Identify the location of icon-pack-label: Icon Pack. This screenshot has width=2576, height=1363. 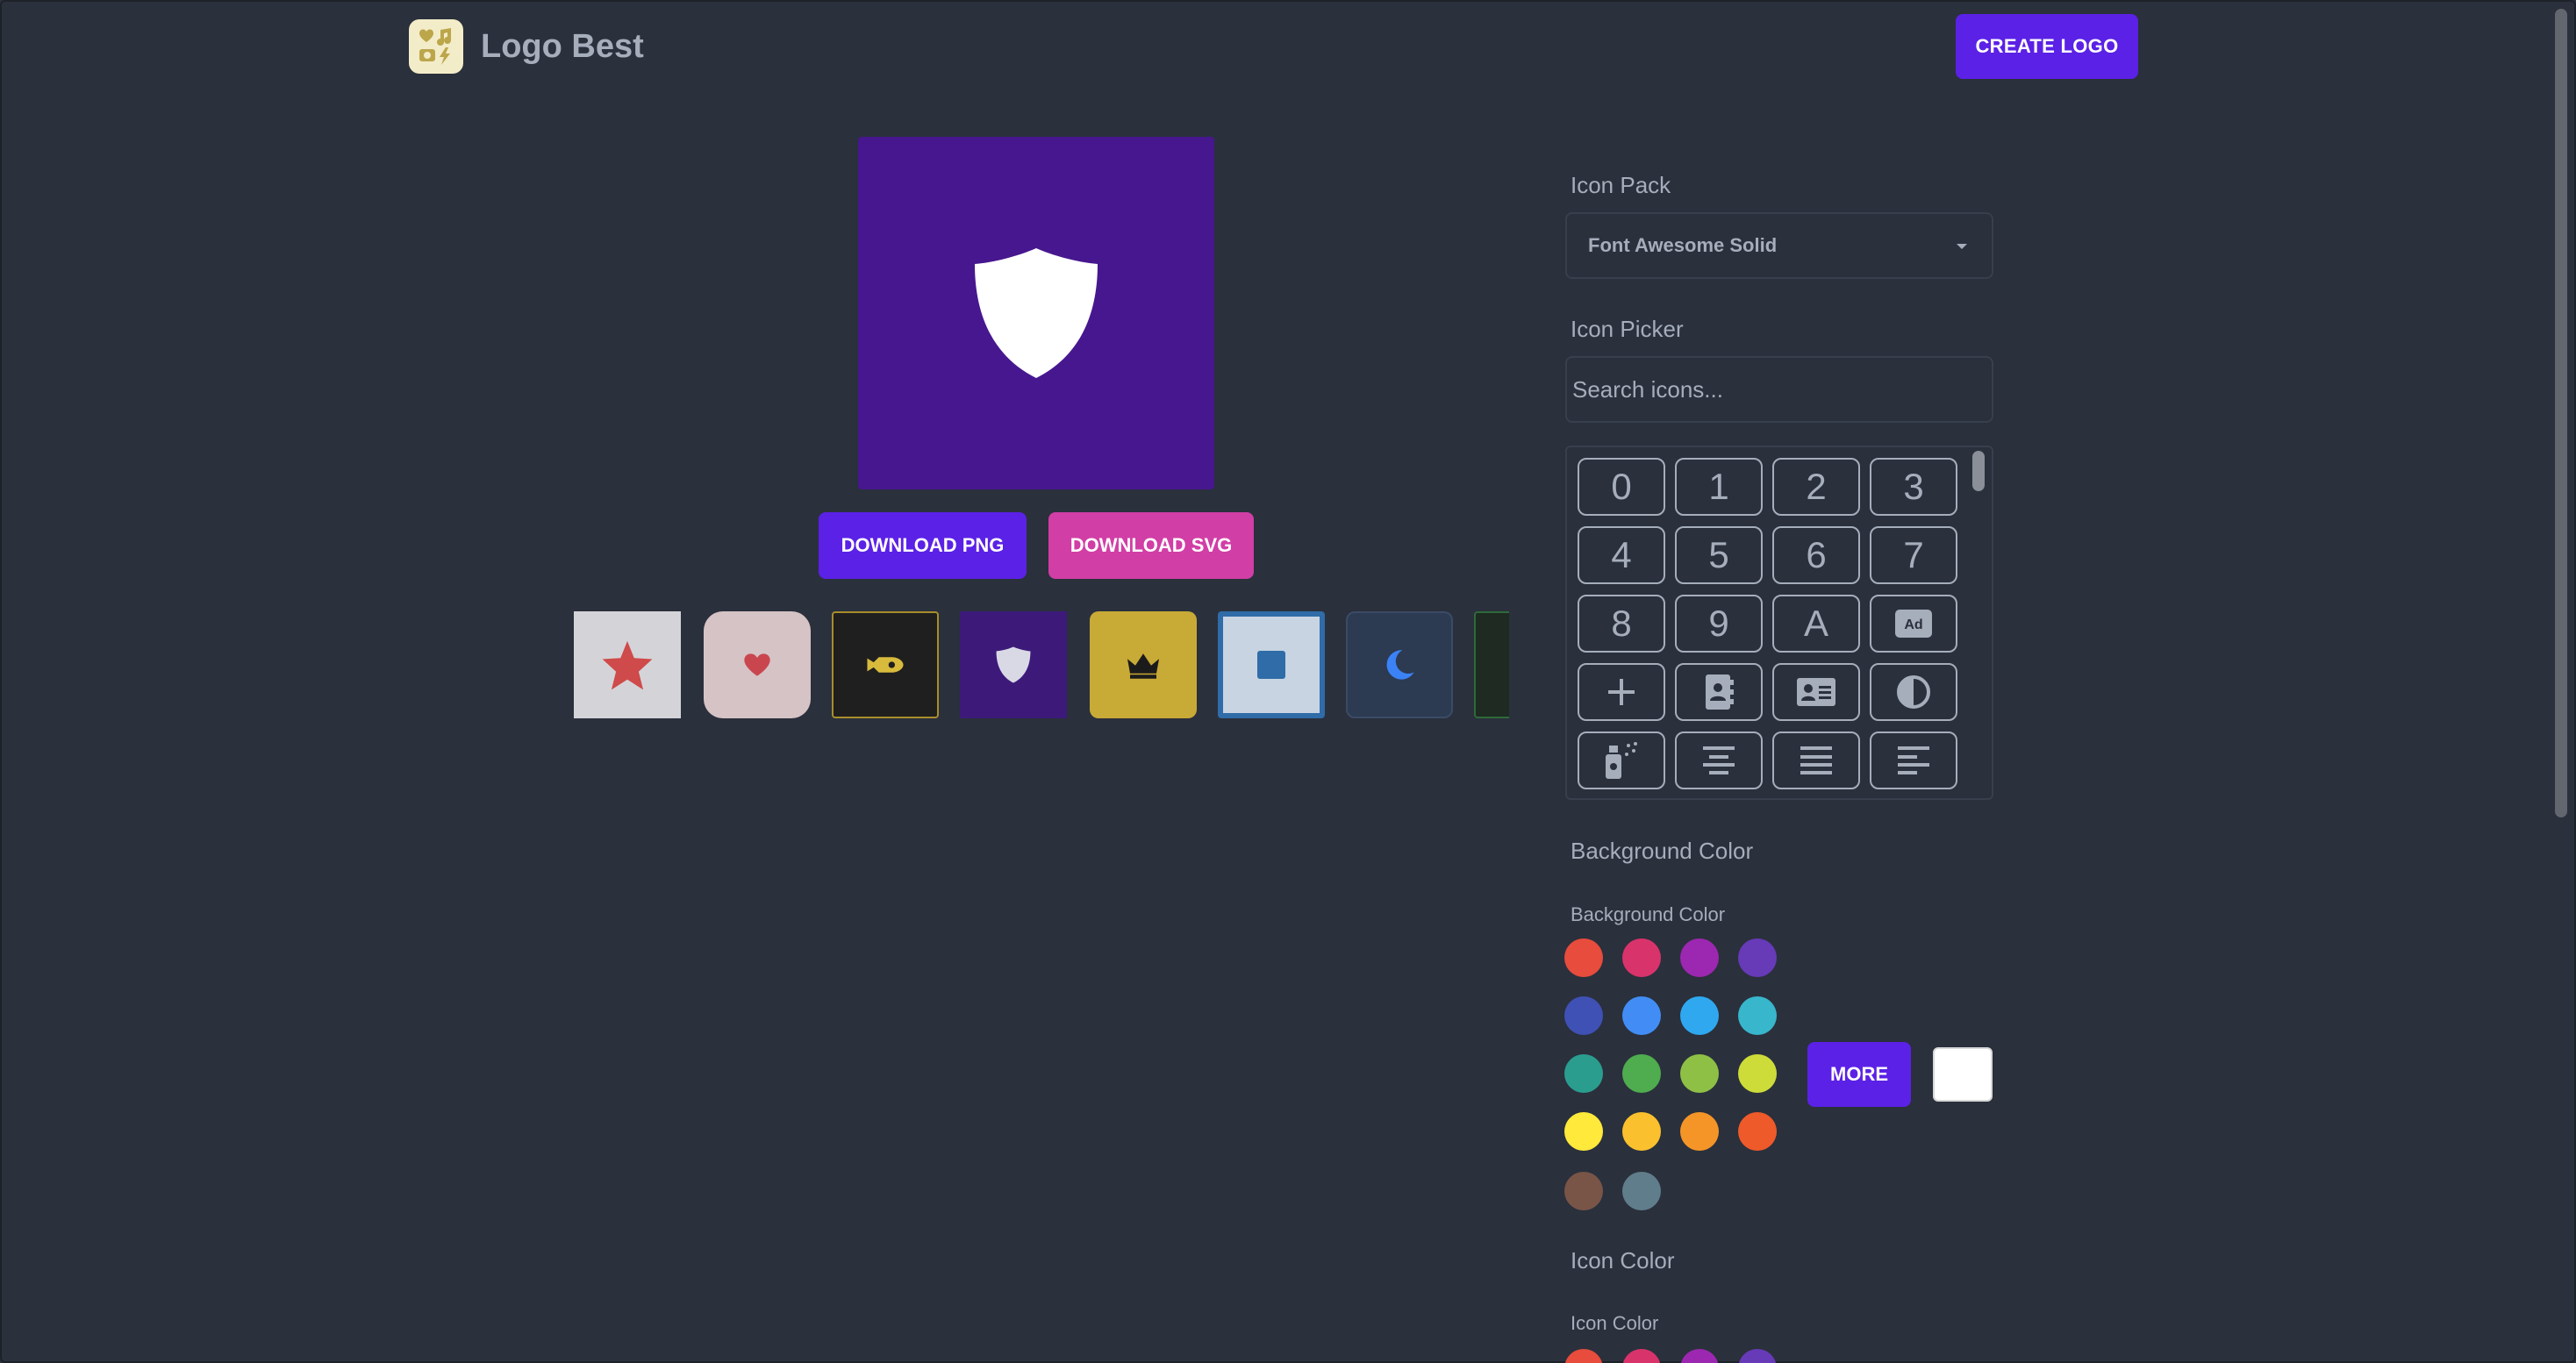
(1621, 185).